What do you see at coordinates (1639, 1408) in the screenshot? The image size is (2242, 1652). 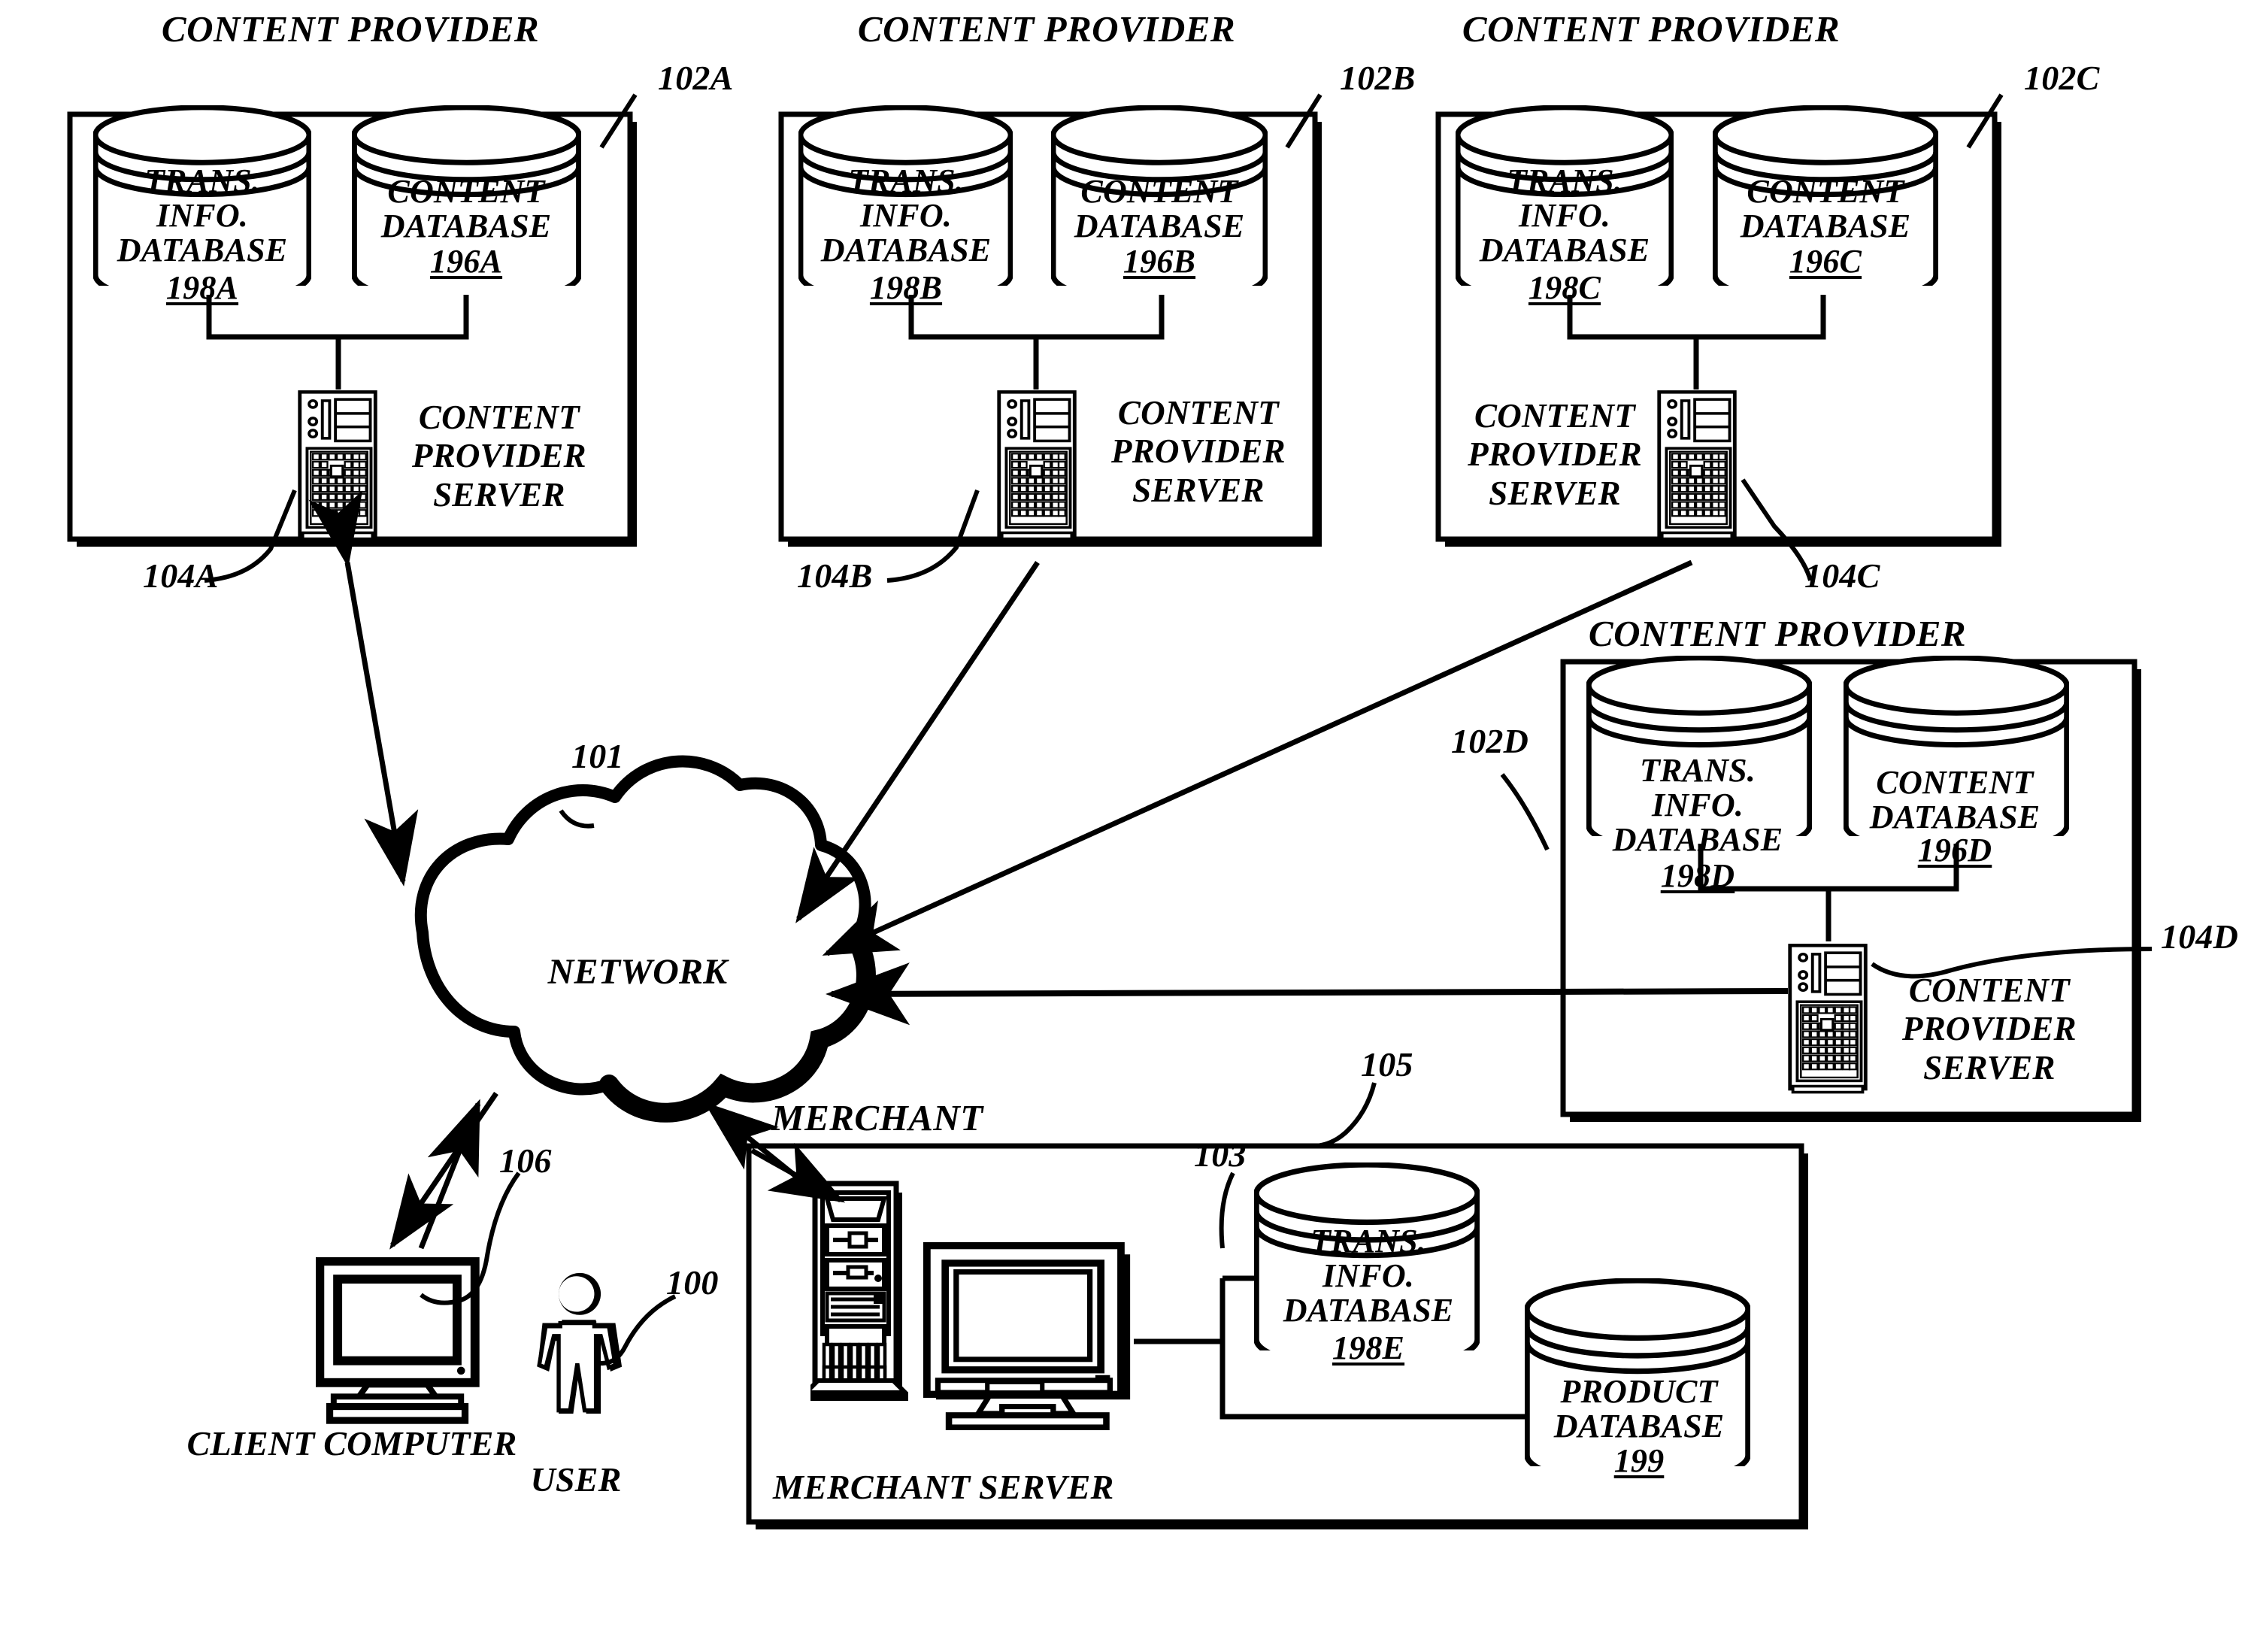 I see `db-199-name: PRODUCT DATABASE` at bounding box center [1639, 1408].